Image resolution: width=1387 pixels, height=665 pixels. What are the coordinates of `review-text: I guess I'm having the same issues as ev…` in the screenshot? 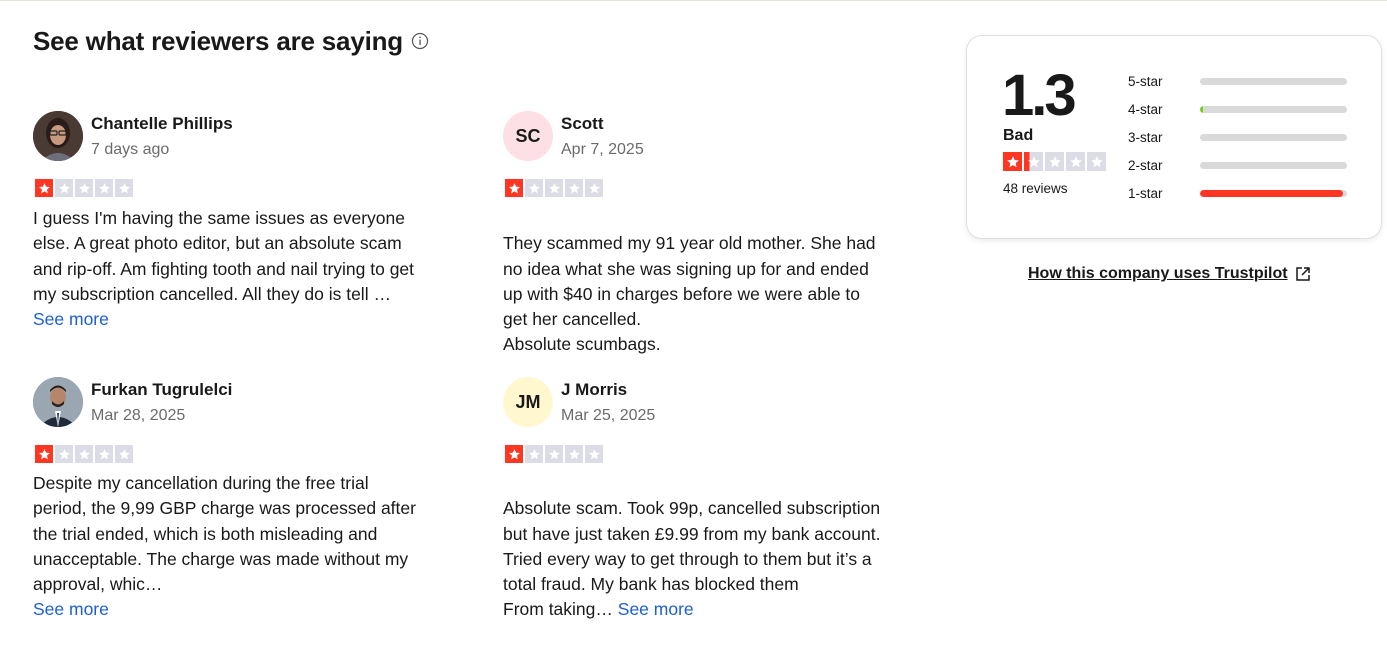 It's located at (228, 269).